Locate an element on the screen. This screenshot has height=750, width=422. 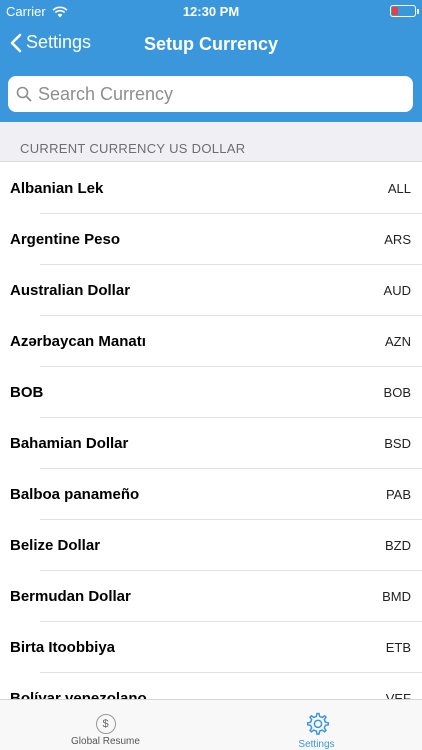
currency-name: Belize Dollar is located at coordinates (55, 545).